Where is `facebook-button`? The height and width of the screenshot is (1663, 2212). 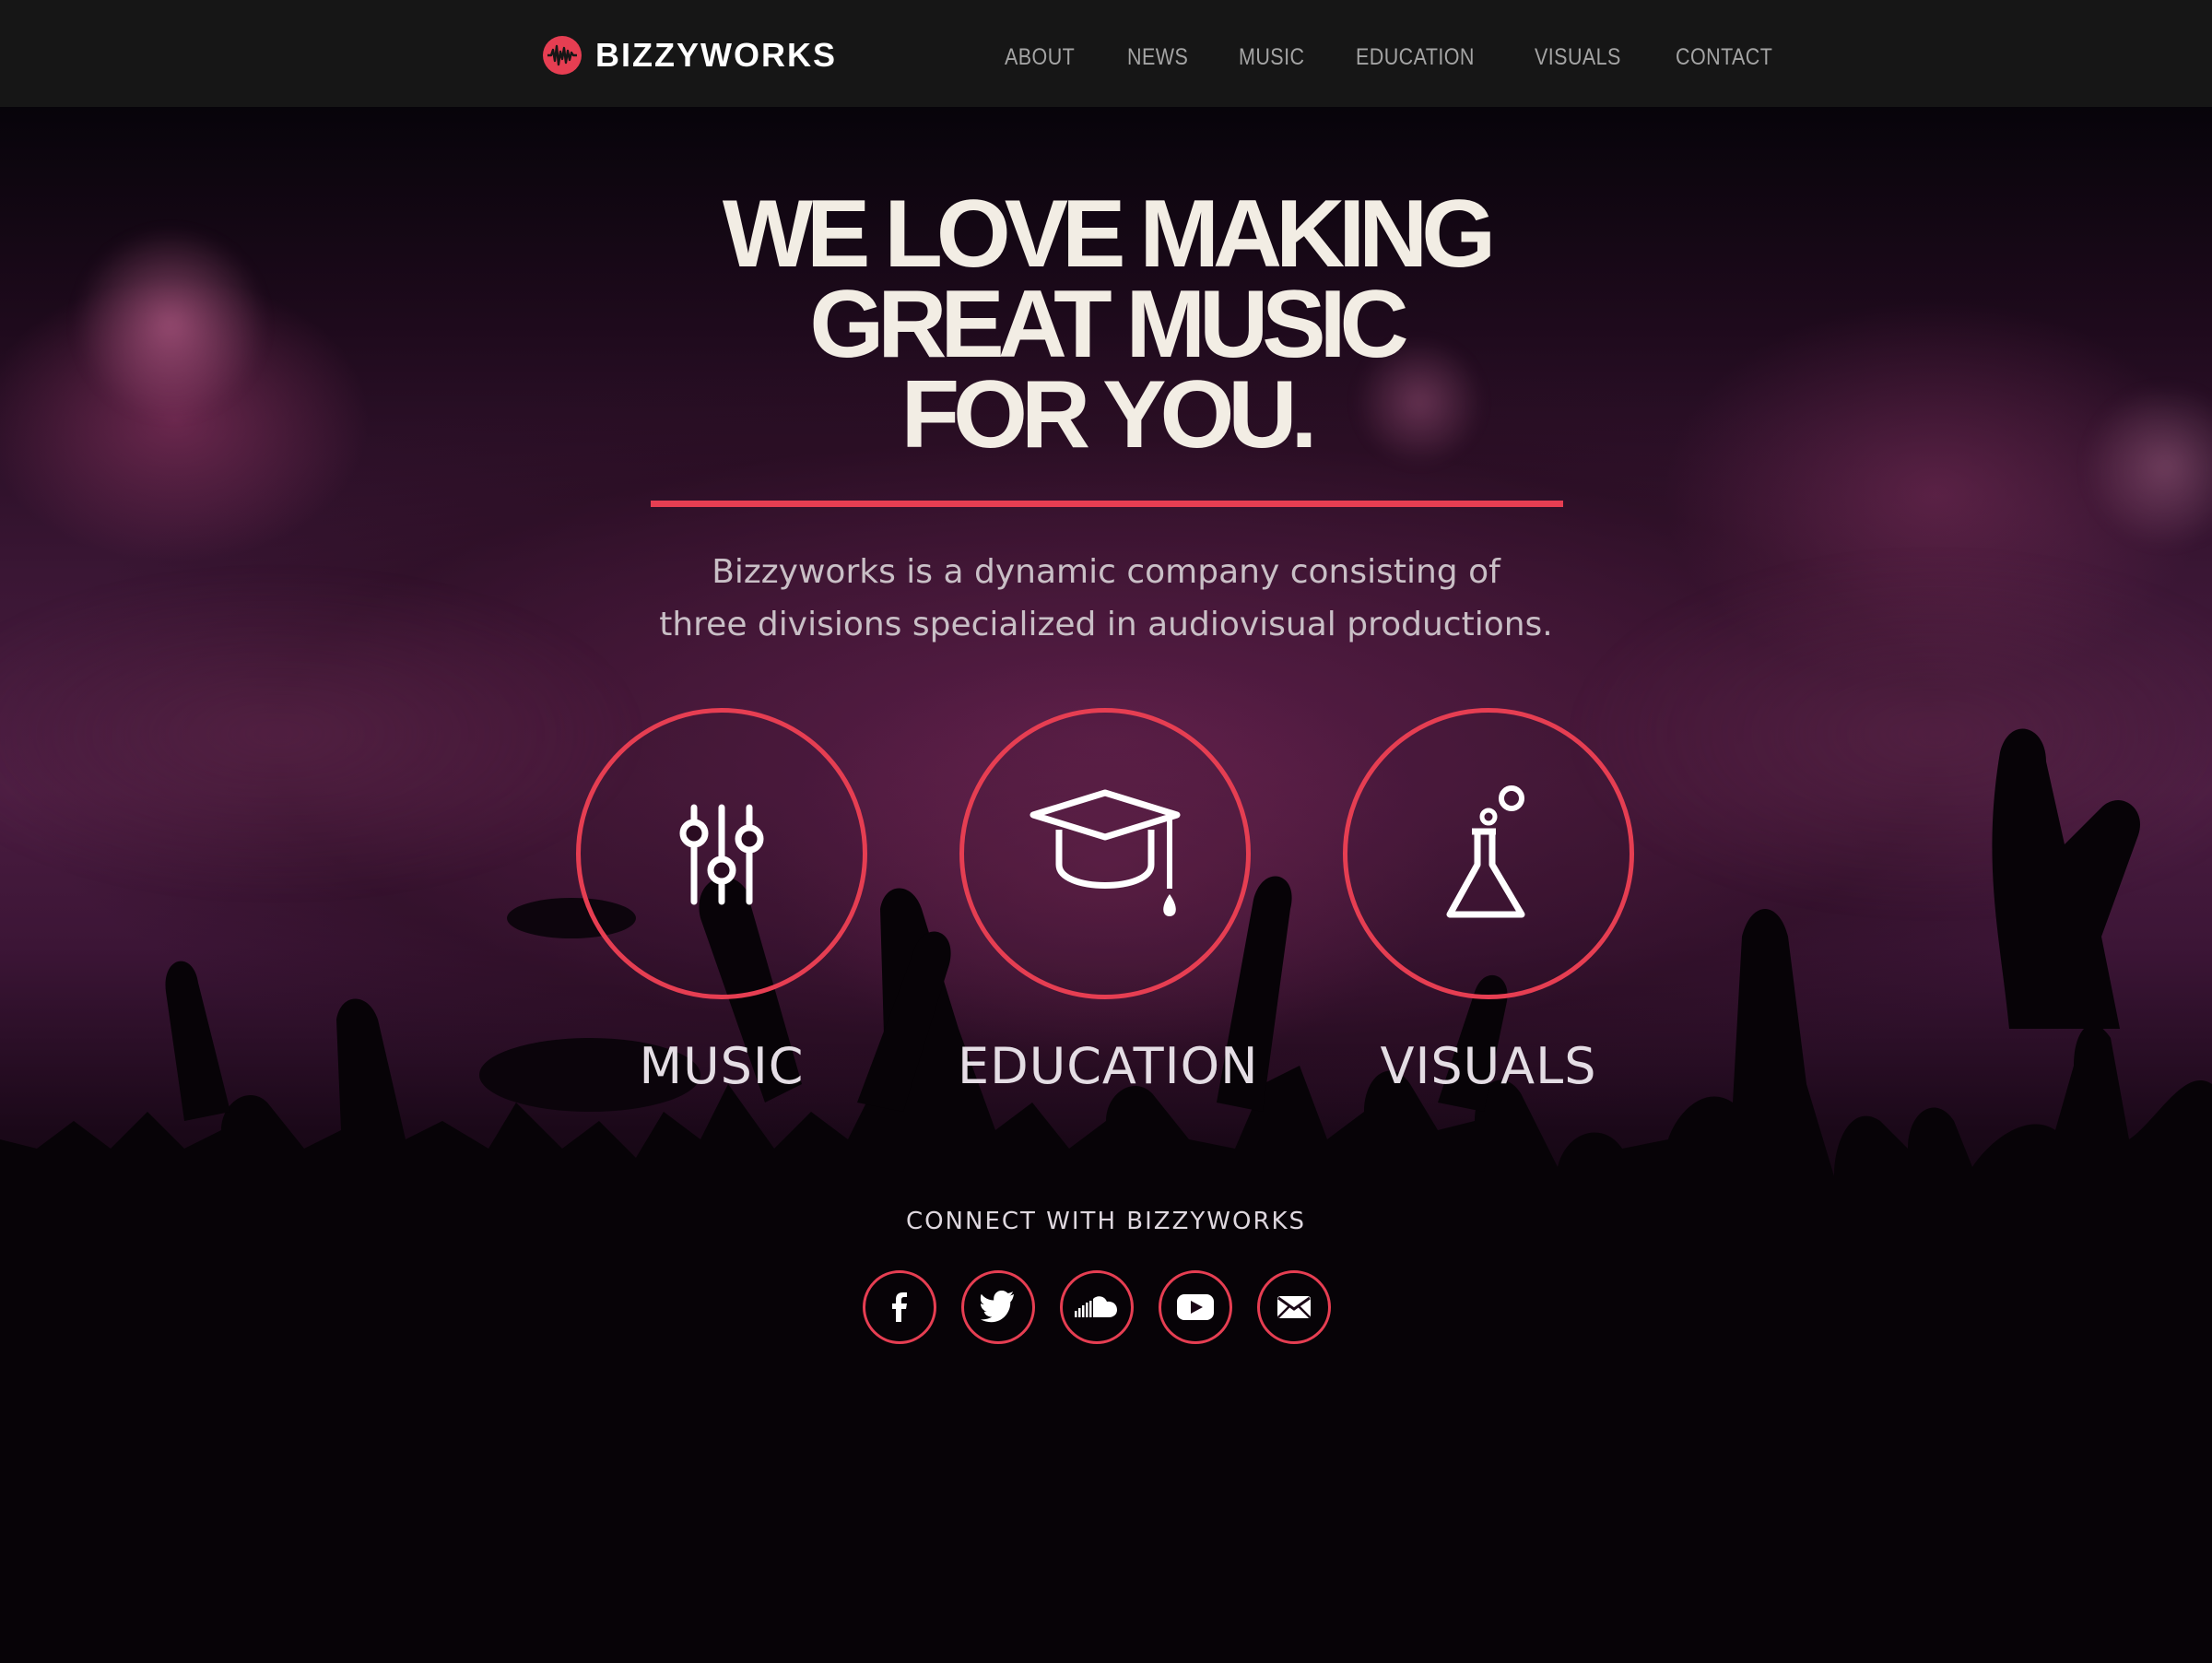
facebook-button is located at coordinates (899, 1307).